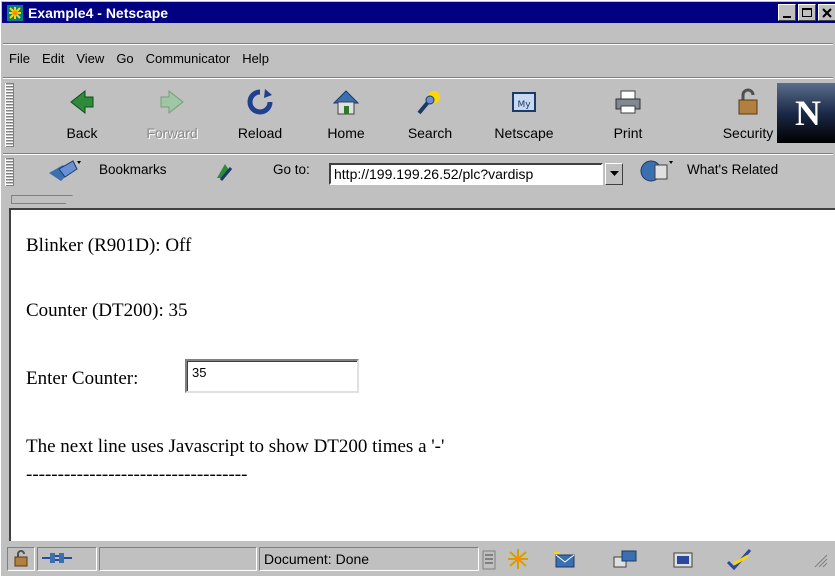 The image size is (835, 576). I want to click on minimize-button, so click(787, 12).